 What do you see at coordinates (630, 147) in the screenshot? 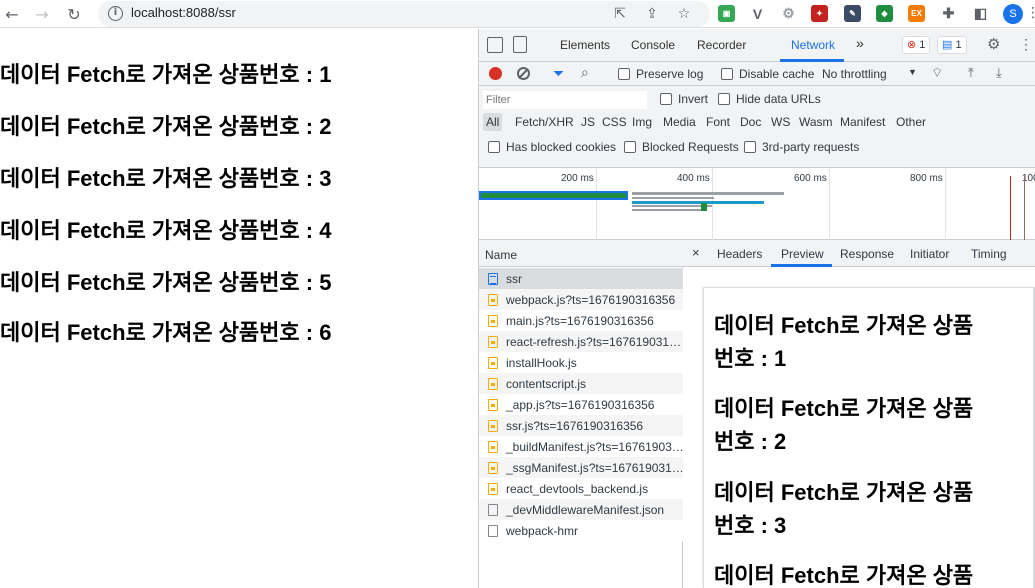
I see `blocked-requests-checkbox` at bounding box center [630, 147].